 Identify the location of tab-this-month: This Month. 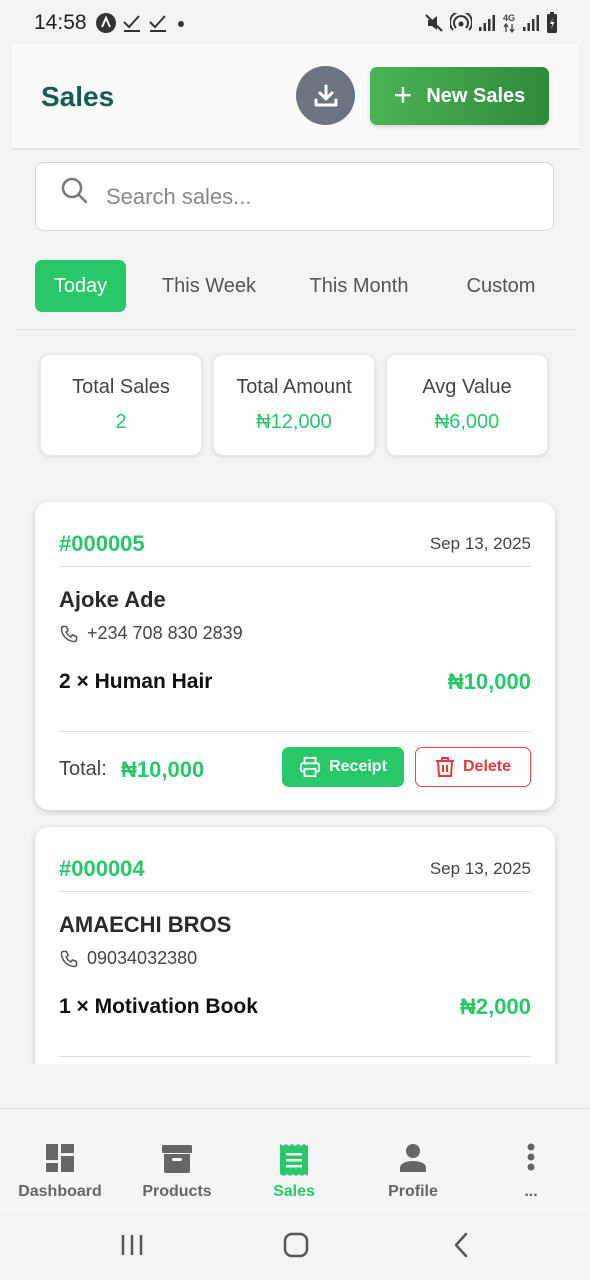
(359, 286).